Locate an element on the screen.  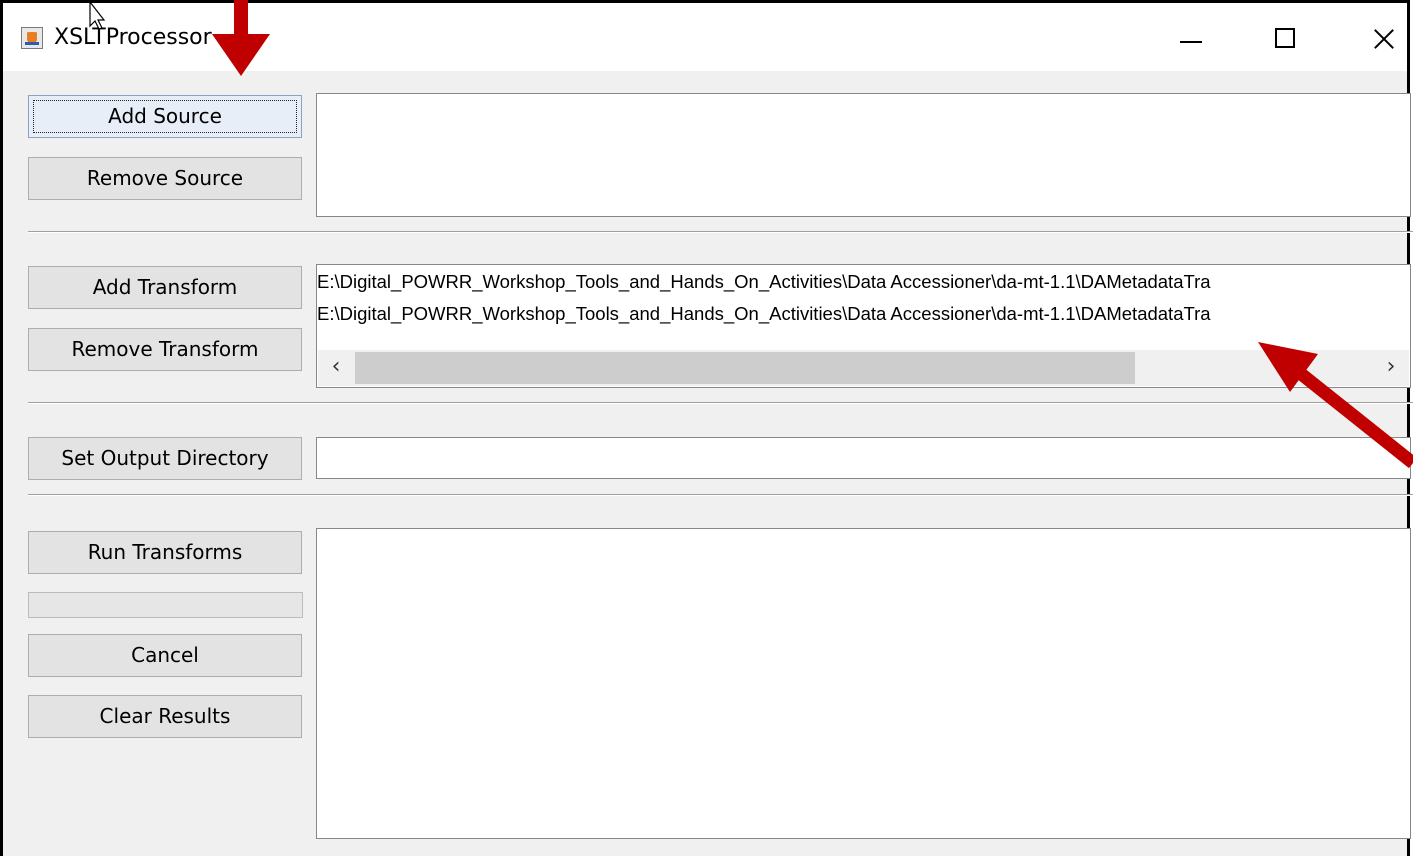
add-source-button: Add Source is located at coordinates (165, 116).